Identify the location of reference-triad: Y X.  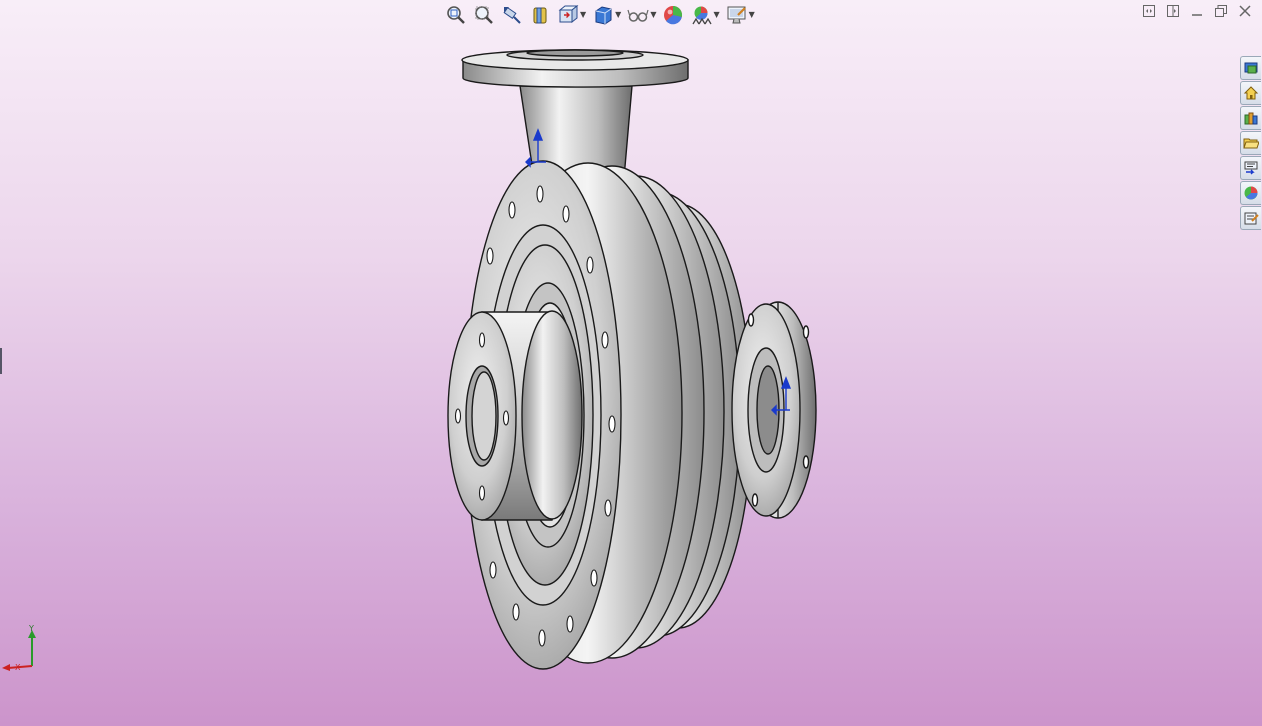
(19, 648).